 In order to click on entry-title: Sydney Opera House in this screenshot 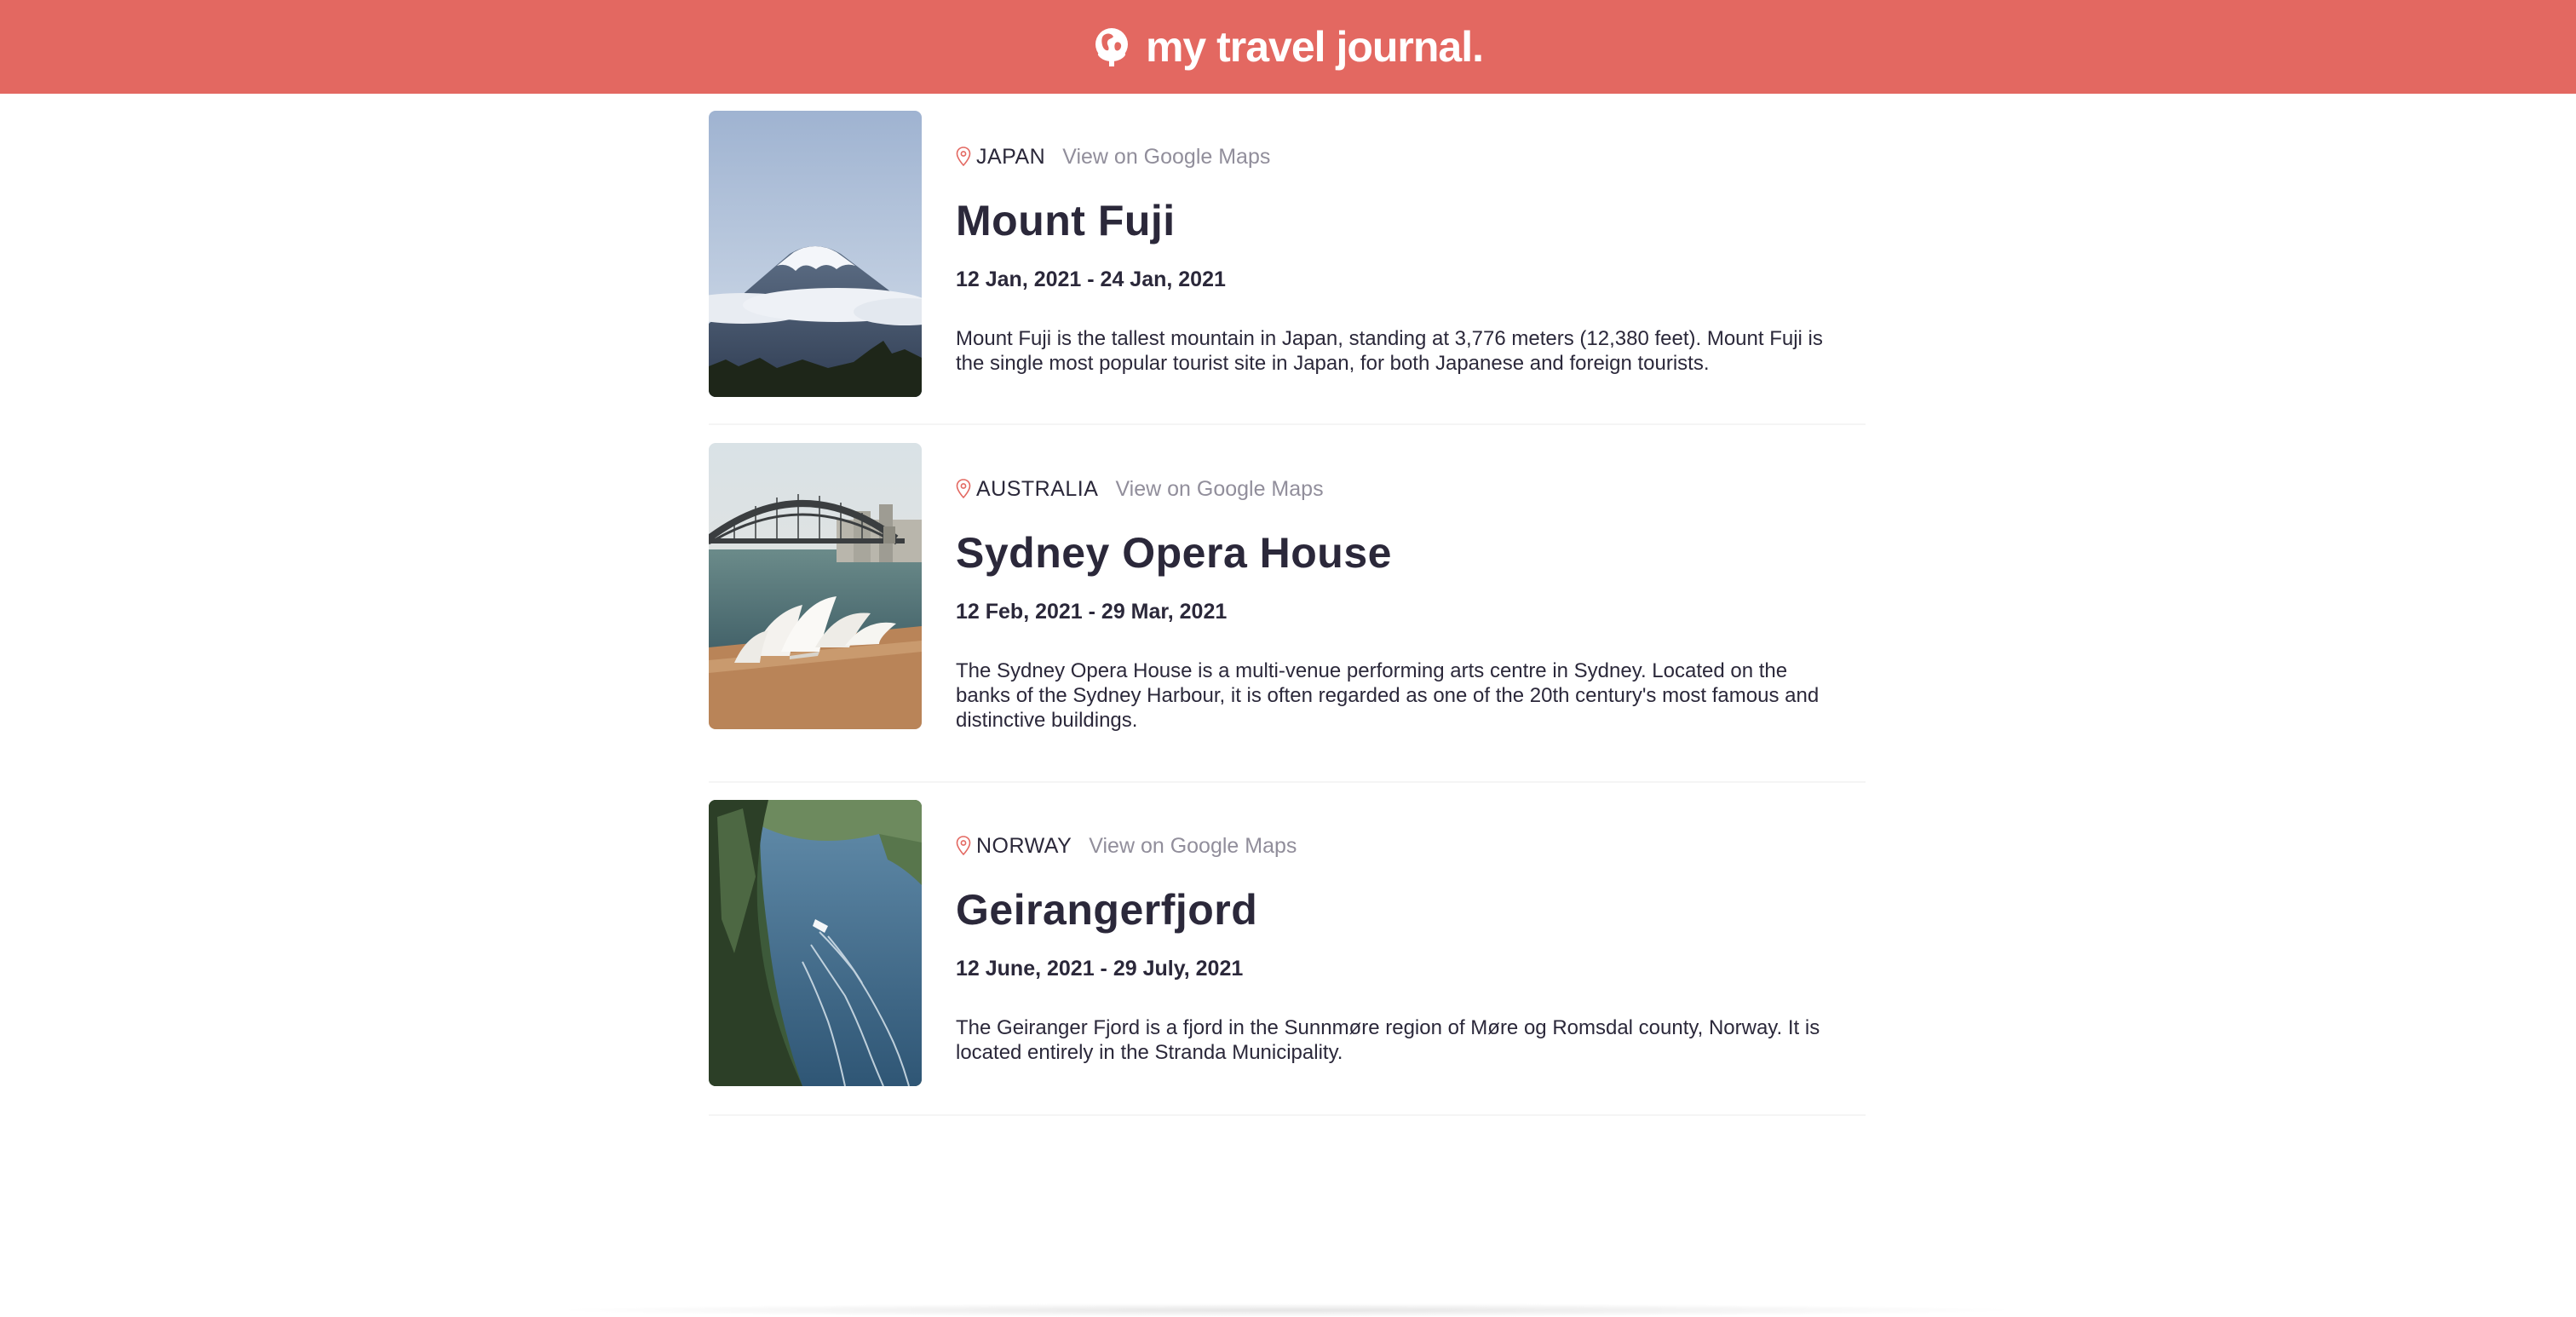, I will do `click(1174, 553)`.